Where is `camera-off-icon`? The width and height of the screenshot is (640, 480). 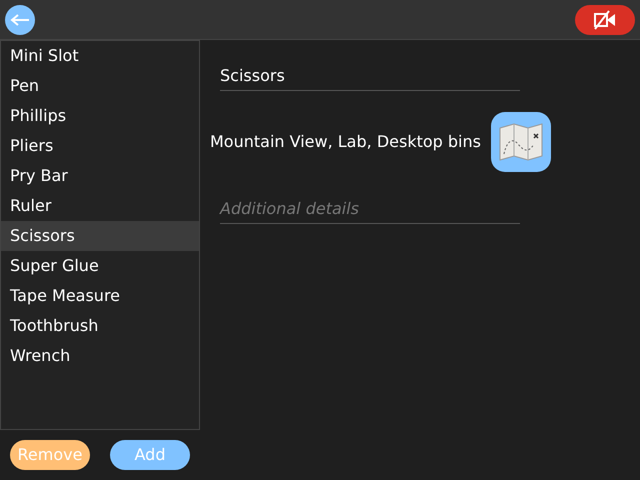 camera-off-icon is located at coordinates (605, 20).